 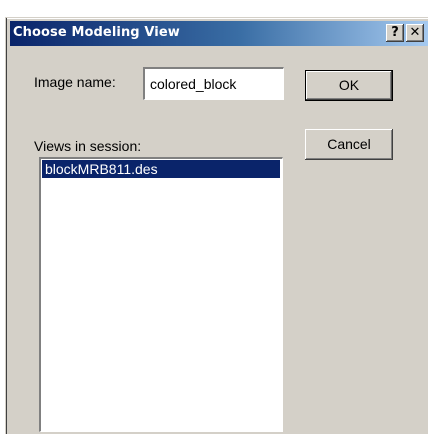 What do you see at coordinates (349, 144) in the screenshot?
I see `cancel-button: Cancel` at bounding box center [349, 144].